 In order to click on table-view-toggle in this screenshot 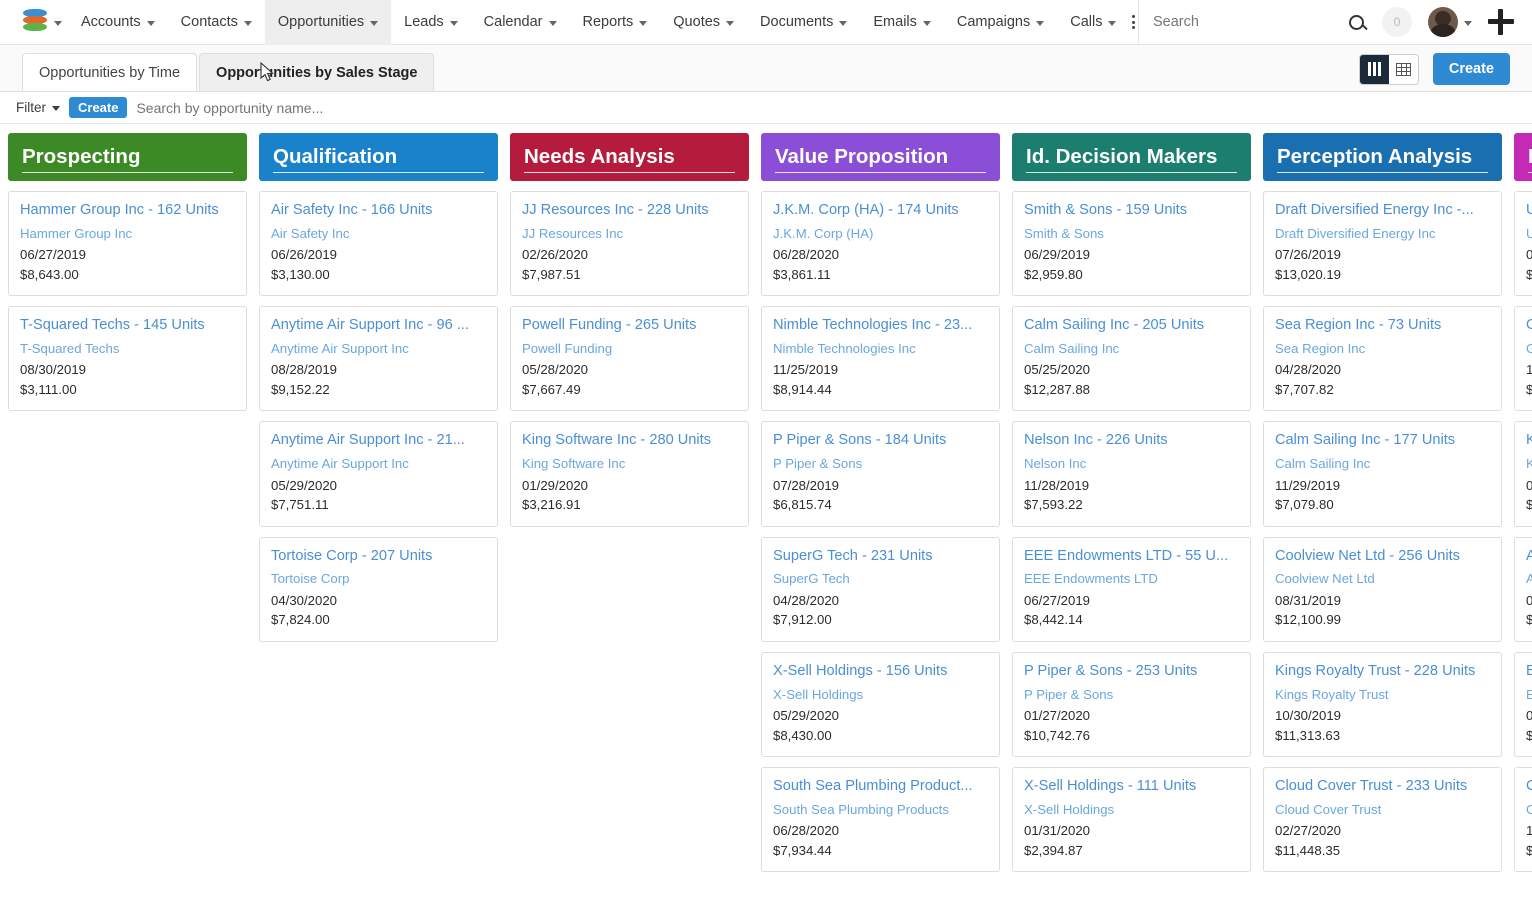, I will do `click(1403, 69)`.